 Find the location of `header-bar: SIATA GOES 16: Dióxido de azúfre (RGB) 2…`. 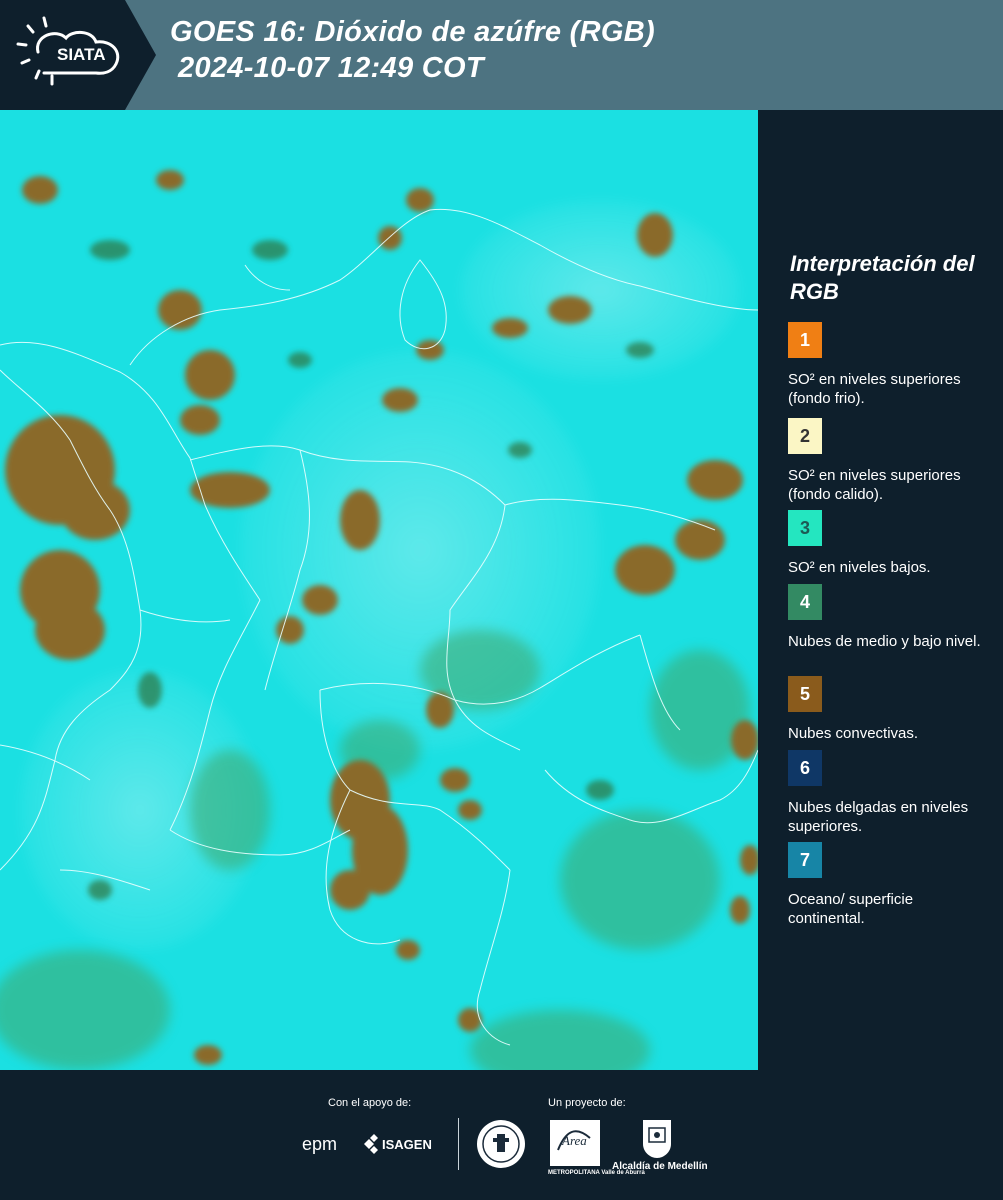

header-bar: SIATA GOES 16: Dióxido de azúfre (RGB) 2… is located at coordinates (501, 55).